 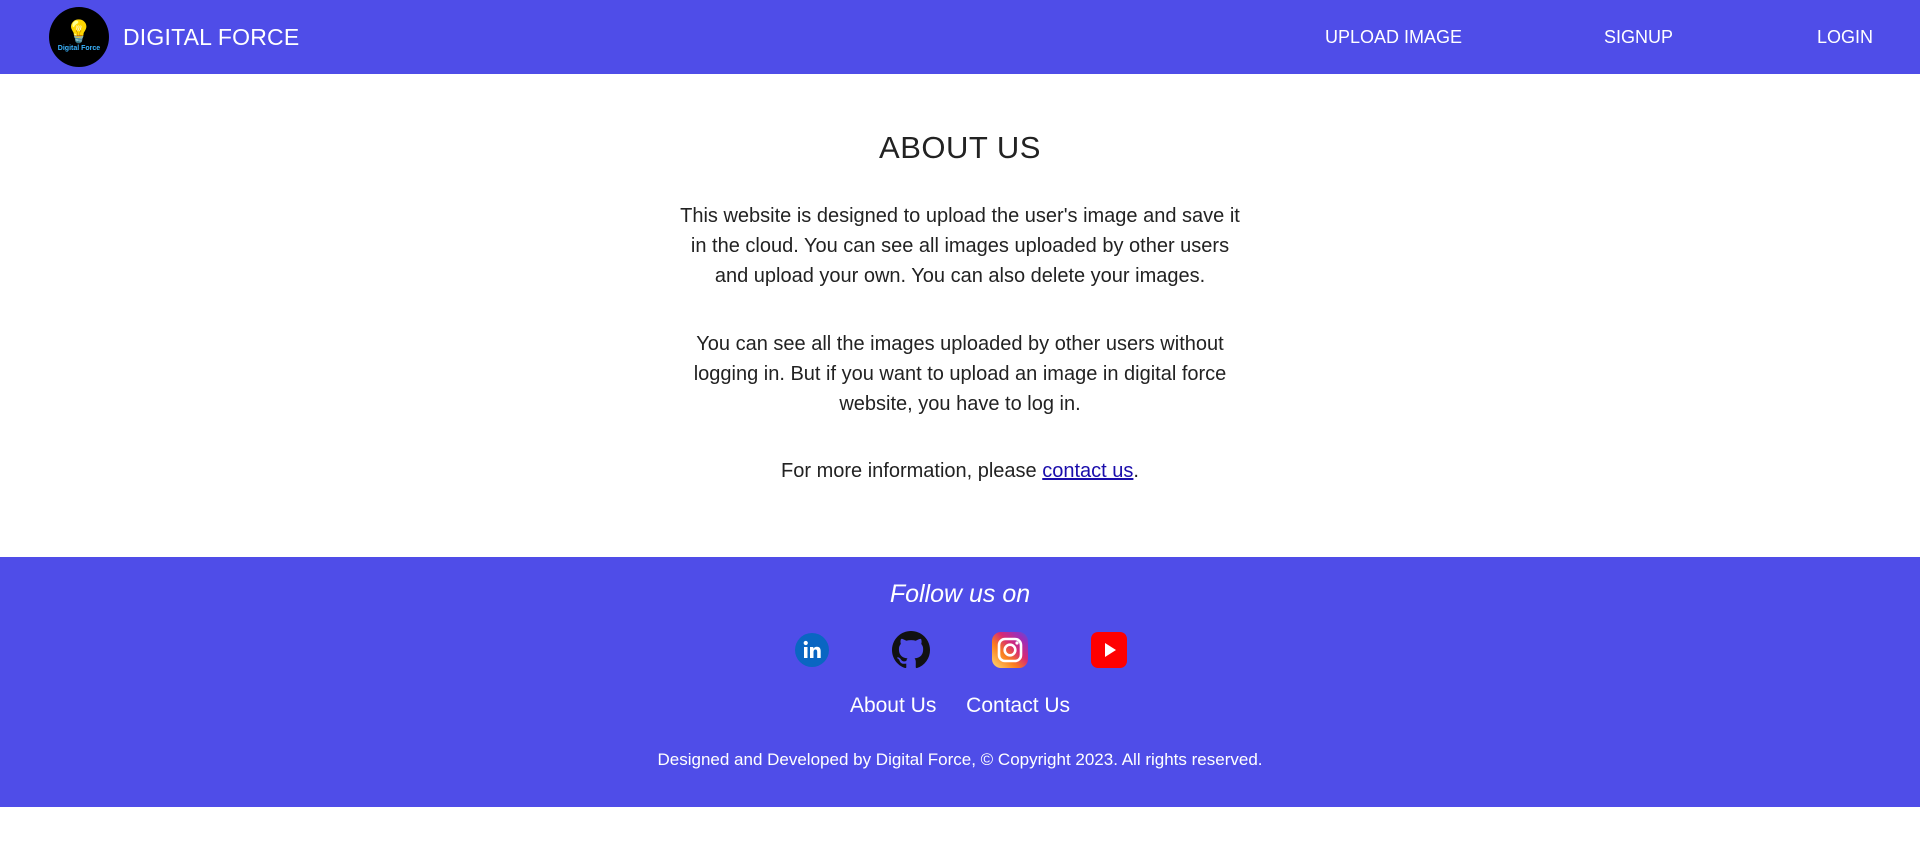 I want to click on footer-contact-link: Contact Us, so click(x=1018, y=705).